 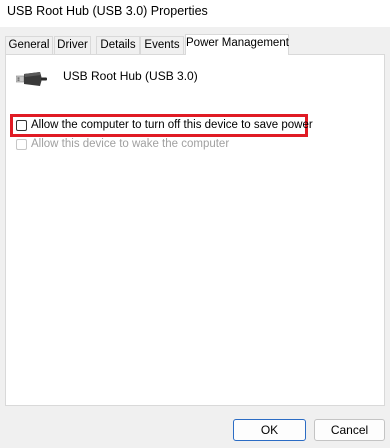 I want to click on tab-general: General, so click(x=29, y=45).